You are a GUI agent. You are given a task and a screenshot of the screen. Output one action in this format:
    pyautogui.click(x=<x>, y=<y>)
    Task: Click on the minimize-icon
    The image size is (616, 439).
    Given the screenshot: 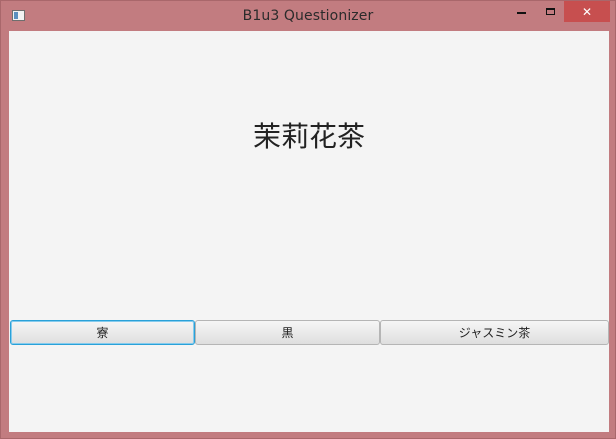 What is the action you would take?
    pyautogui.click(x=521, y=13)
    